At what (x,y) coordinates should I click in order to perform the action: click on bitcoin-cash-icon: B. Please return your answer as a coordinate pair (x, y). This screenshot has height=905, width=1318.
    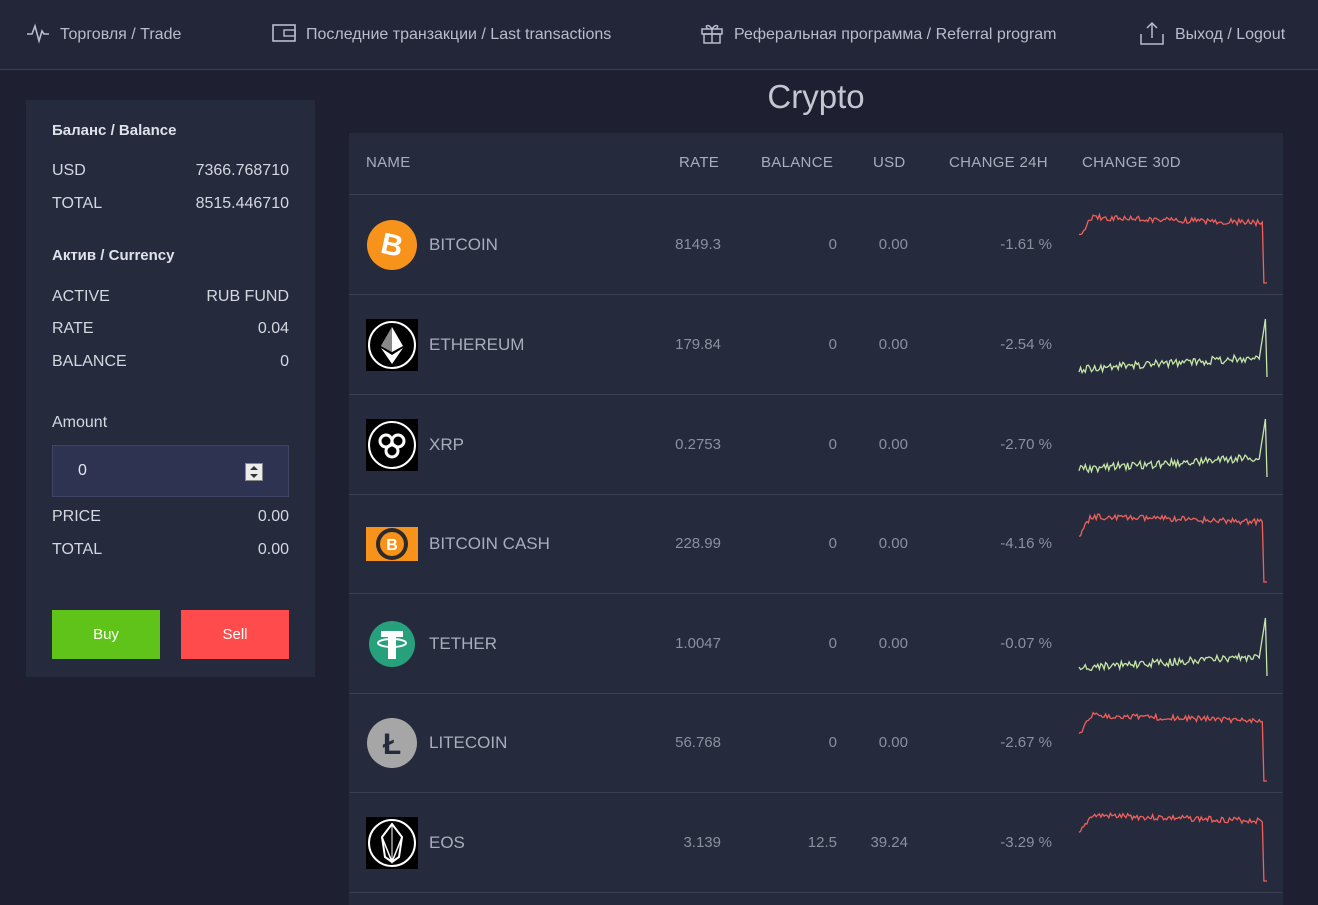
    Looking at the image, I should click on (392, 544).